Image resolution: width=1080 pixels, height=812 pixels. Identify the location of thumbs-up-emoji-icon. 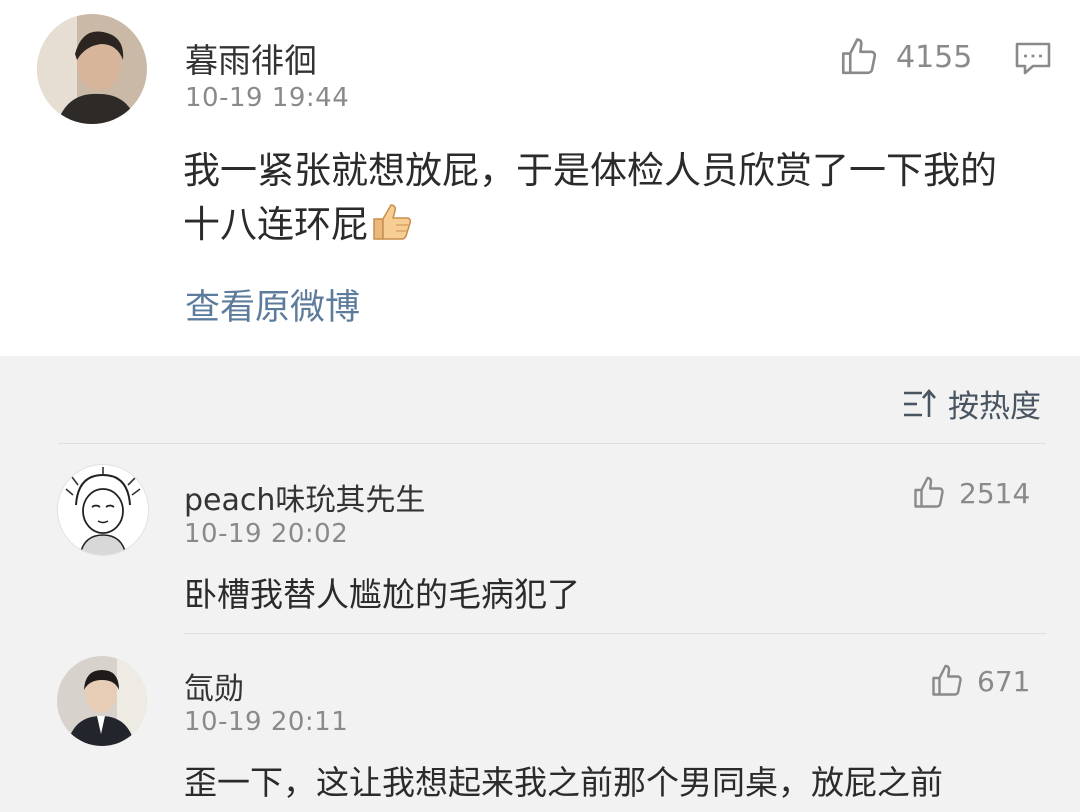
(392, 222).